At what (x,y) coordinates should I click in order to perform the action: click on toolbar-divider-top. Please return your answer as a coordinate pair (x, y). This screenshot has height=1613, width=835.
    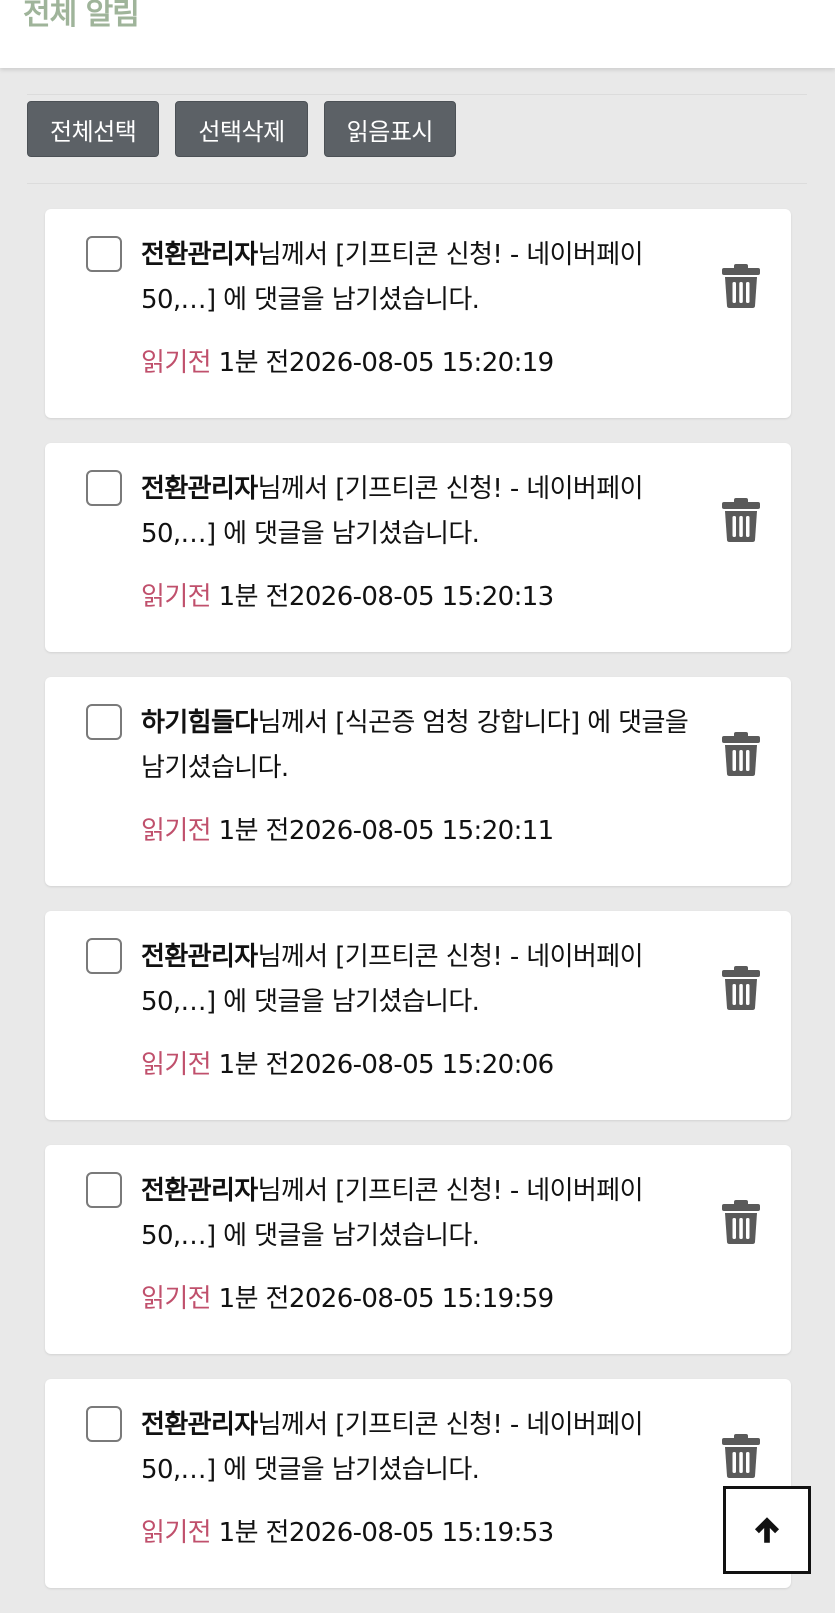
    Looking at the image, I should click on (417, 94).